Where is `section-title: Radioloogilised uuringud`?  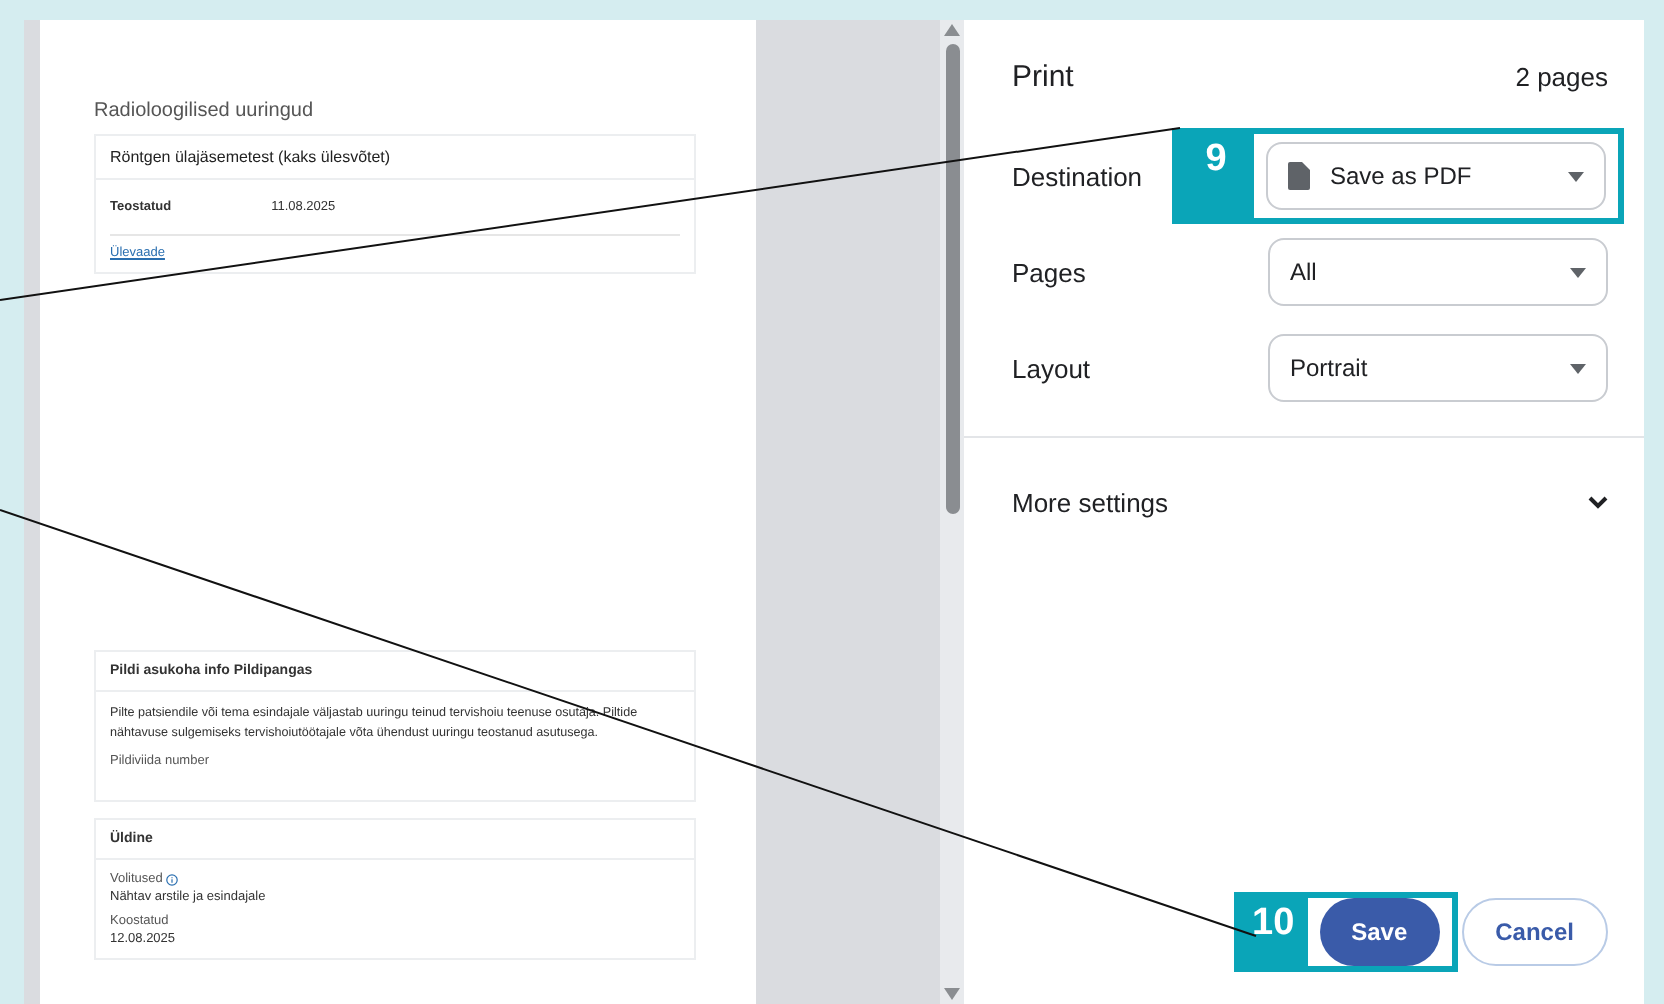
section-title: Radioloogilised uuringud is located at coordinates (205, 111).